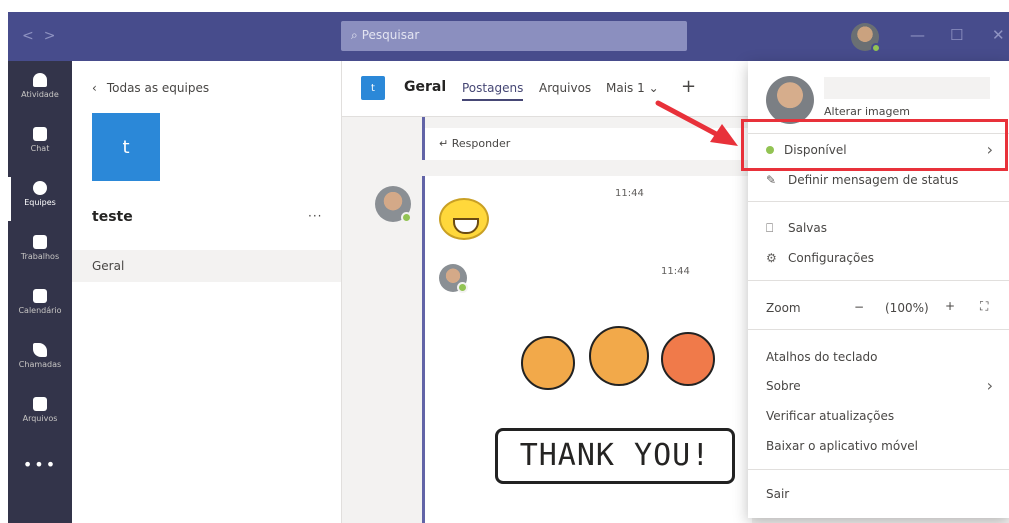 The height and width of the screenshot is (523, 1009). Describe the element at coordinates (354, 35) in the screenshot. I see `search-icon: ⌕` at that location.